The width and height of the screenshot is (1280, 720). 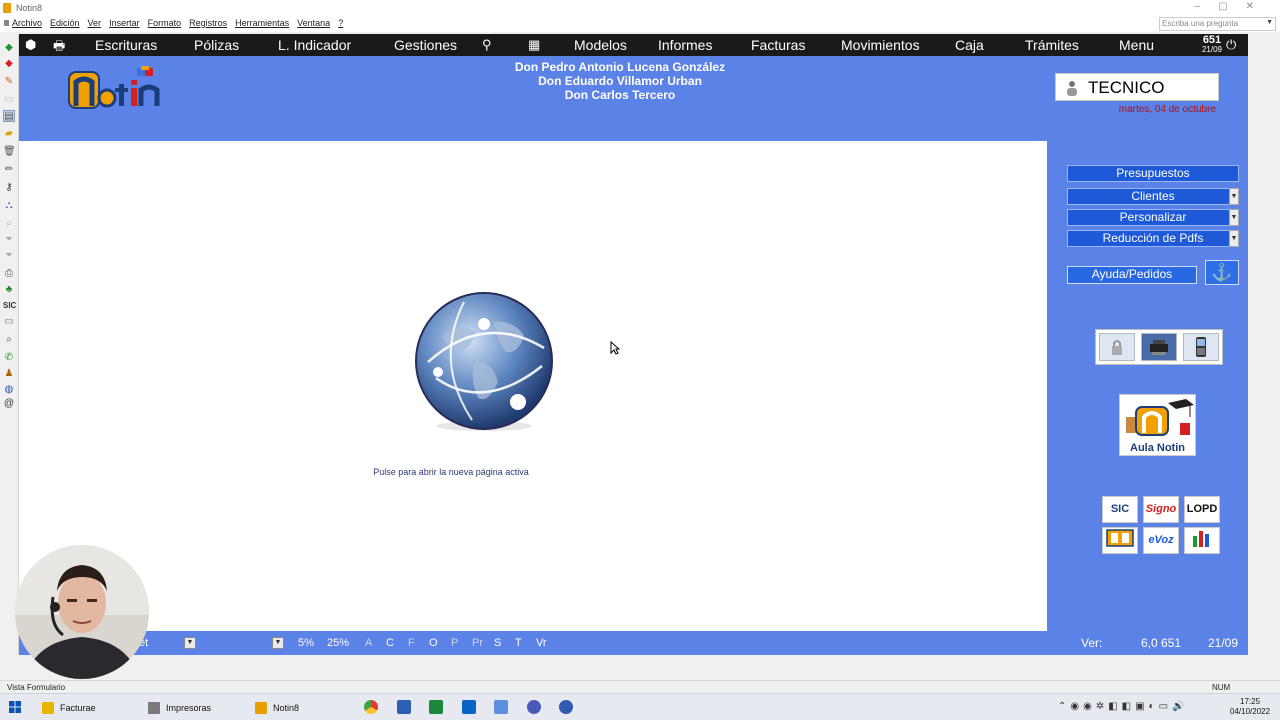 I want to click on help-question-box: Escriba una pregunta ▼, so click(x=1217, y=24).